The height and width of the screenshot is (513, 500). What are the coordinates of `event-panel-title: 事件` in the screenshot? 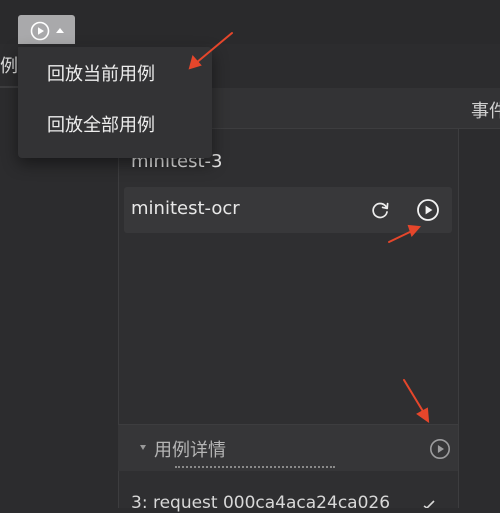 It's located at (485, 111).